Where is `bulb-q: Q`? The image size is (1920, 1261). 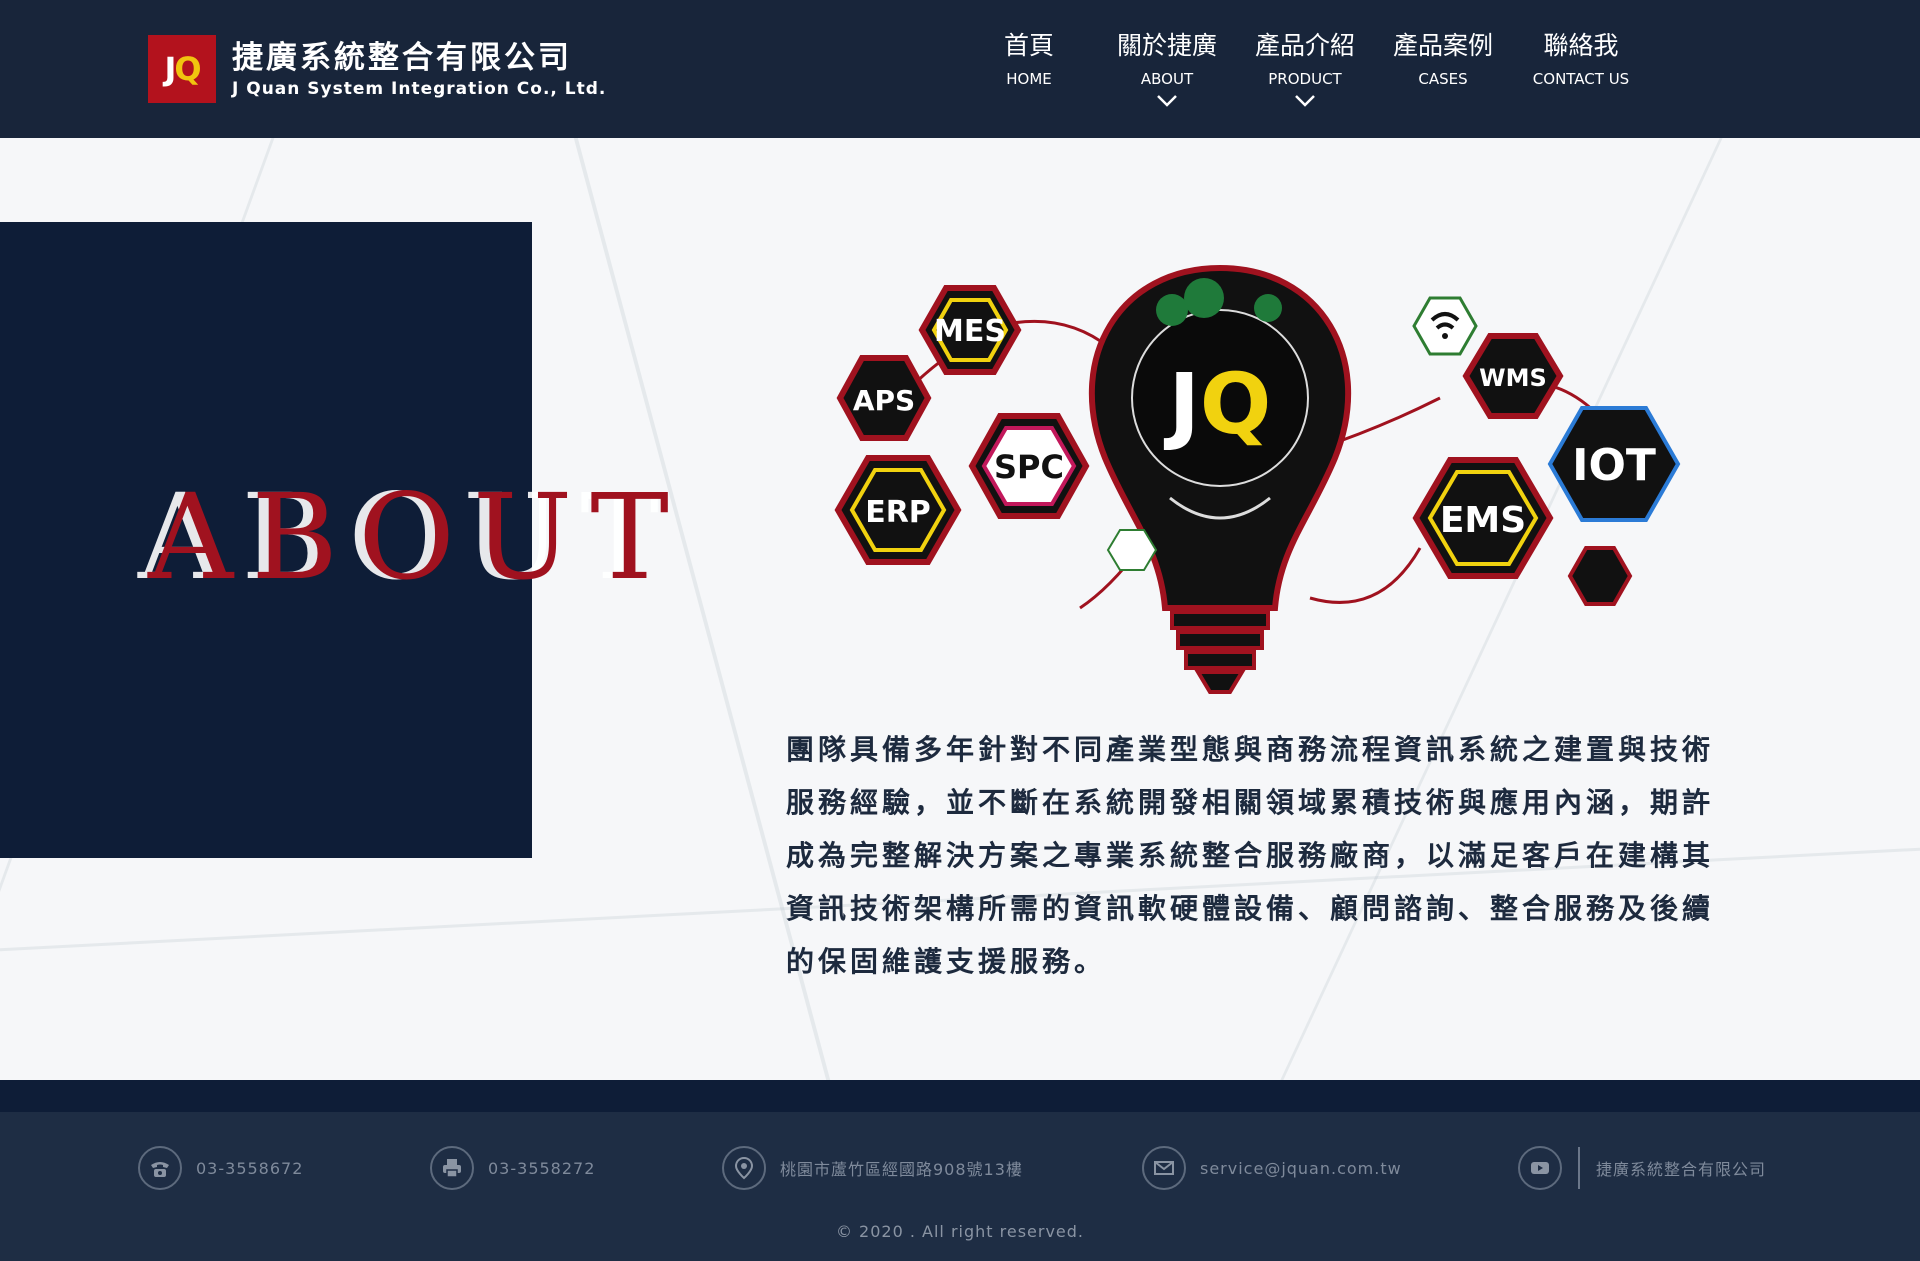 bulb-q: Q is located at coordinates (1235, 404).